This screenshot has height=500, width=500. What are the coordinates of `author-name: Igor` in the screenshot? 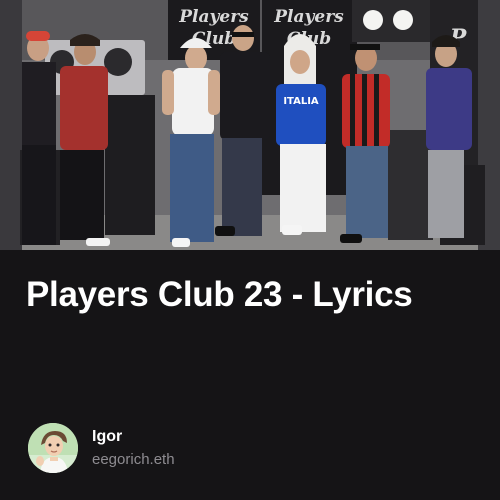 It's located at (133, 437).